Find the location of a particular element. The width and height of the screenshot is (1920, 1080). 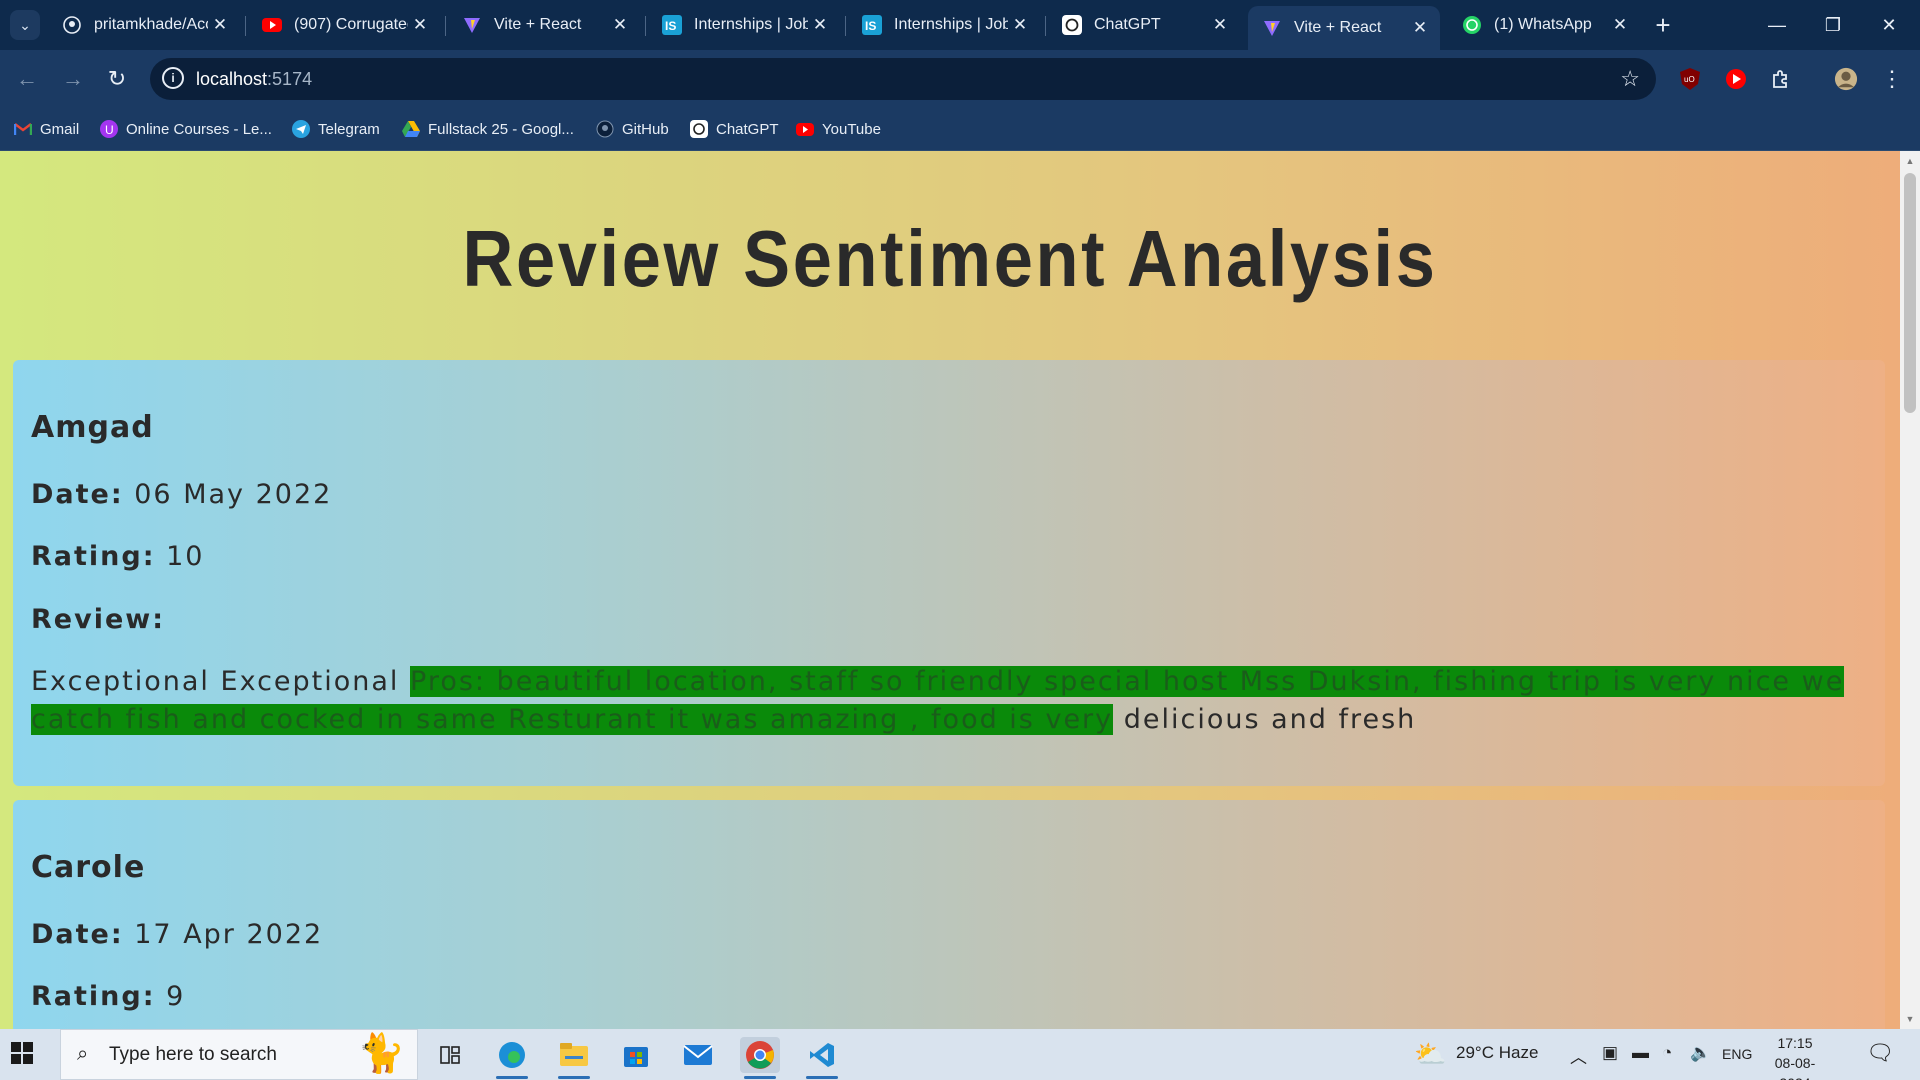

svg-text: uO is located at coordinates (1689, 79).